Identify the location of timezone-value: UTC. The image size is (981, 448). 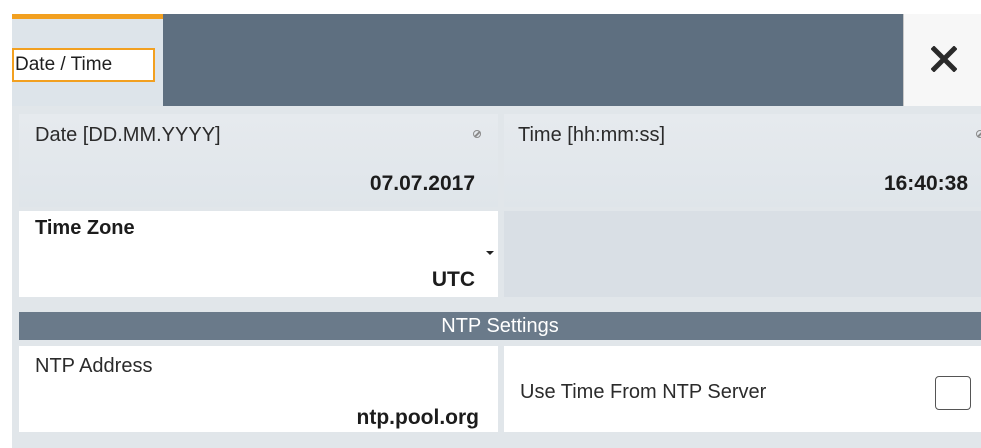
(453, 279).